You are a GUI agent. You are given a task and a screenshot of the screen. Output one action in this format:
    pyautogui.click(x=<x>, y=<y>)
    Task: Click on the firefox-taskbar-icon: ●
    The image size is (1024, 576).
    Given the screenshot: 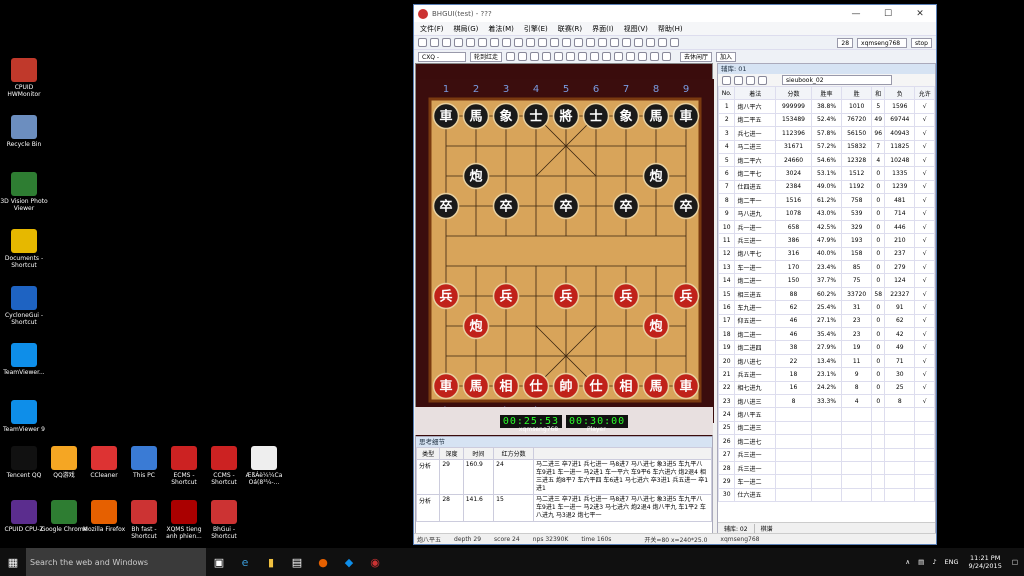 What is the action you would take?
    pyautogui.click(x=323, y=562)
    